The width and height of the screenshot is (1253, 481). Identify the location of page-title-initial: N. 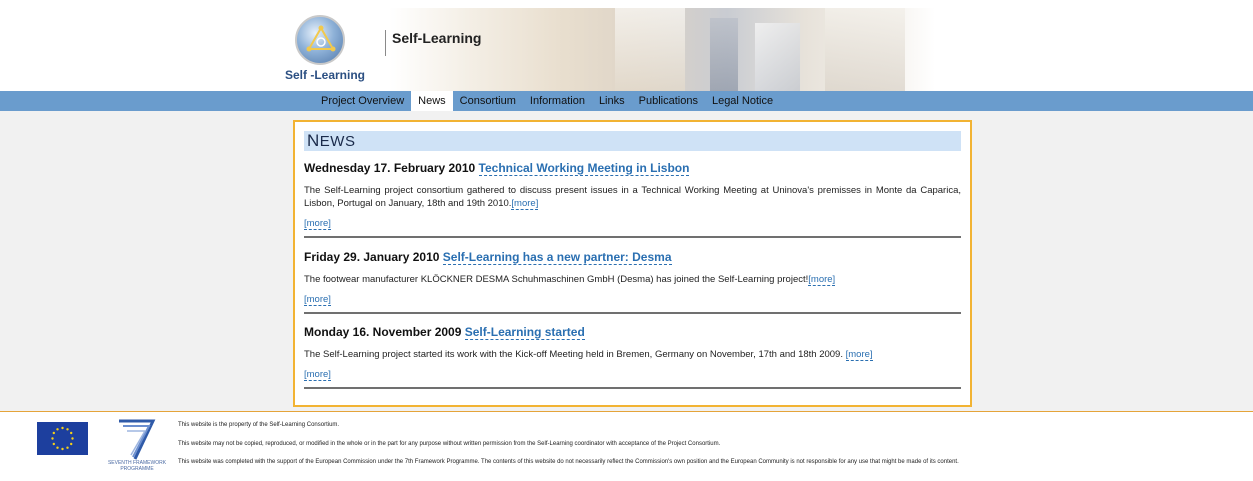
(313, 140).